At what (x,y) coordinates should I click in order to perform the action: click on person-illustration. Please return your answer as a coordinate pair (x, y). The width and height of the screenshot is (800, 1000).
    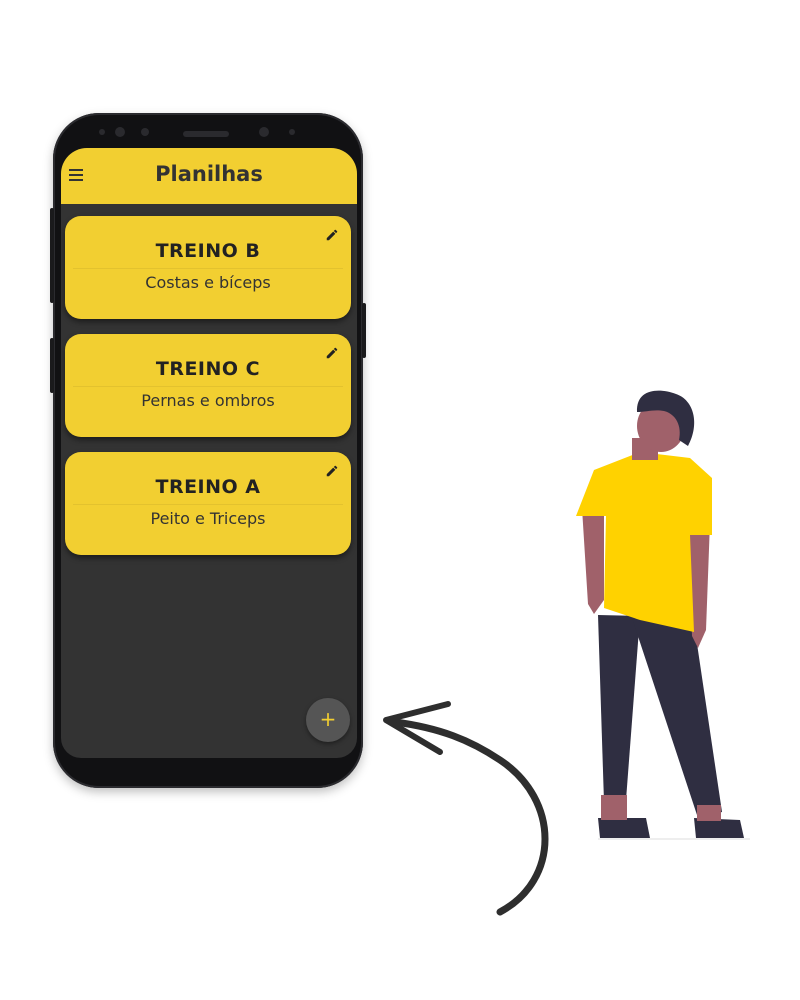
    Looking at the image, I should click on (660, 614).